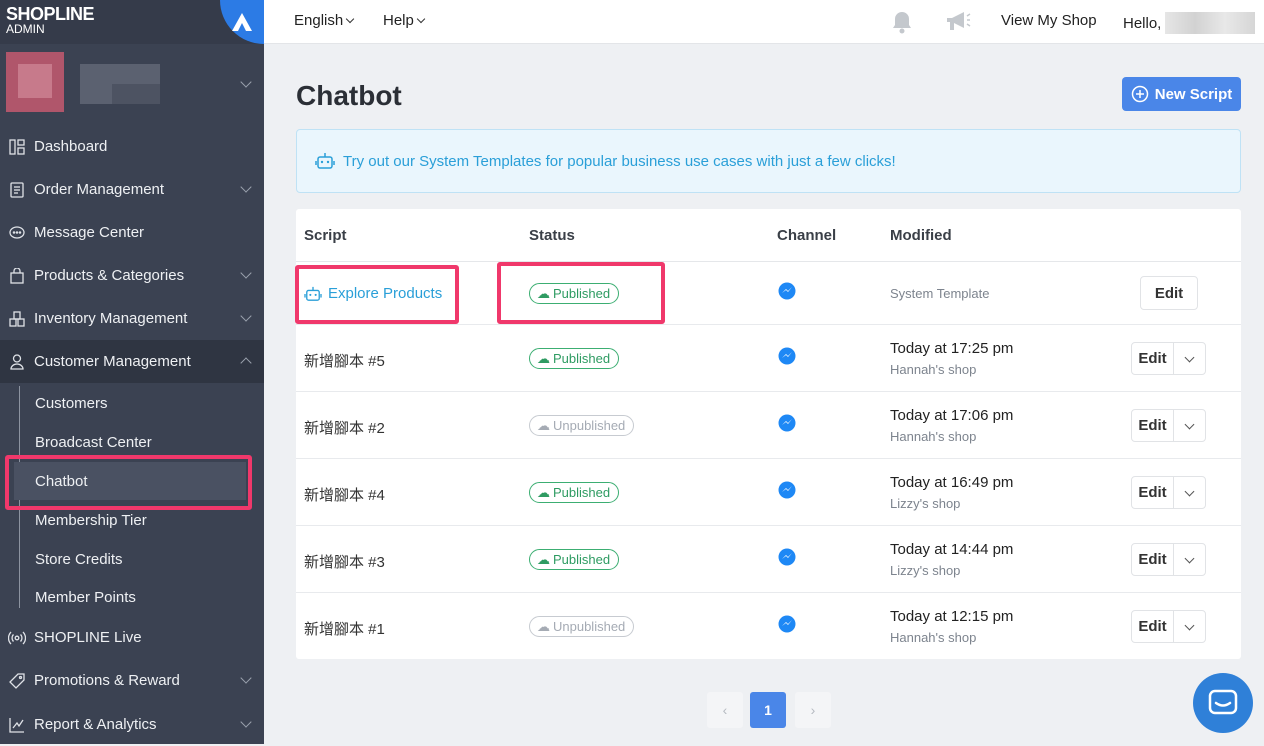  Describe the element at coordinates (344, 360) in the screenshot. I see `script-name: 新增腳本 #5` at that location.